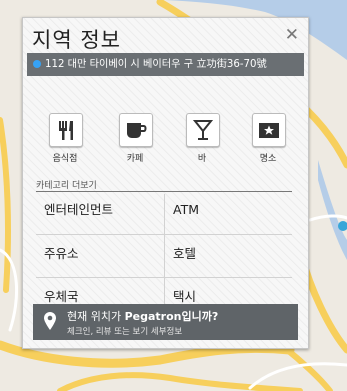 The image size is (347, 391). What do you see at coordinates (165, 35) in the screenshot?
I see `panel-header: 지역 정보 ✕` at bounding box center [165, 35].